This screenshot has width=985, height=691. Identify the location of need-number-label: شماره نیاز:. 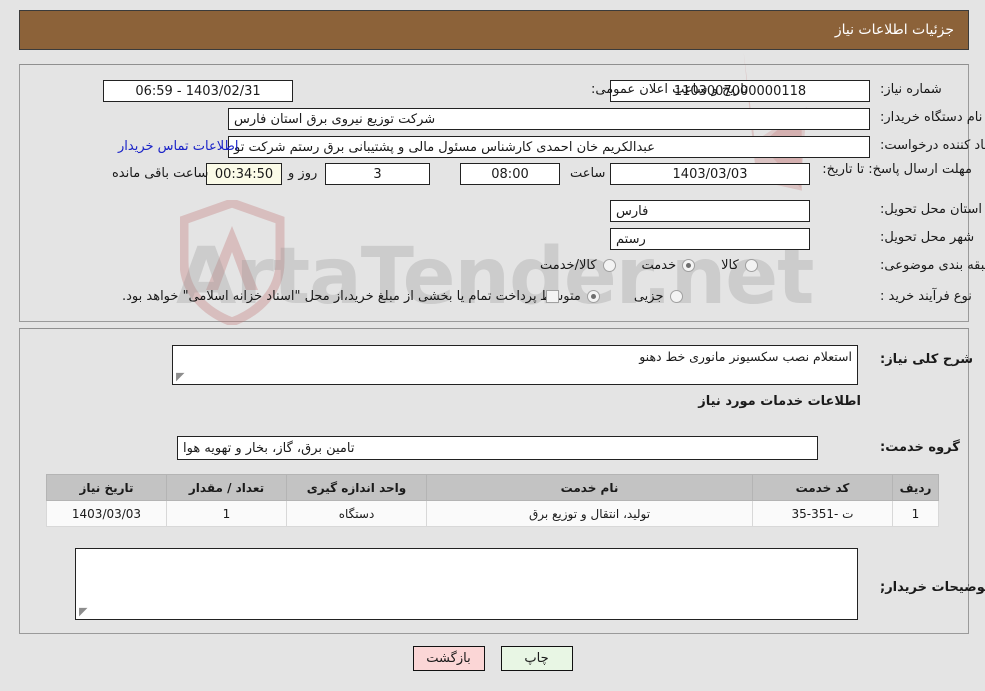
(911, 89).